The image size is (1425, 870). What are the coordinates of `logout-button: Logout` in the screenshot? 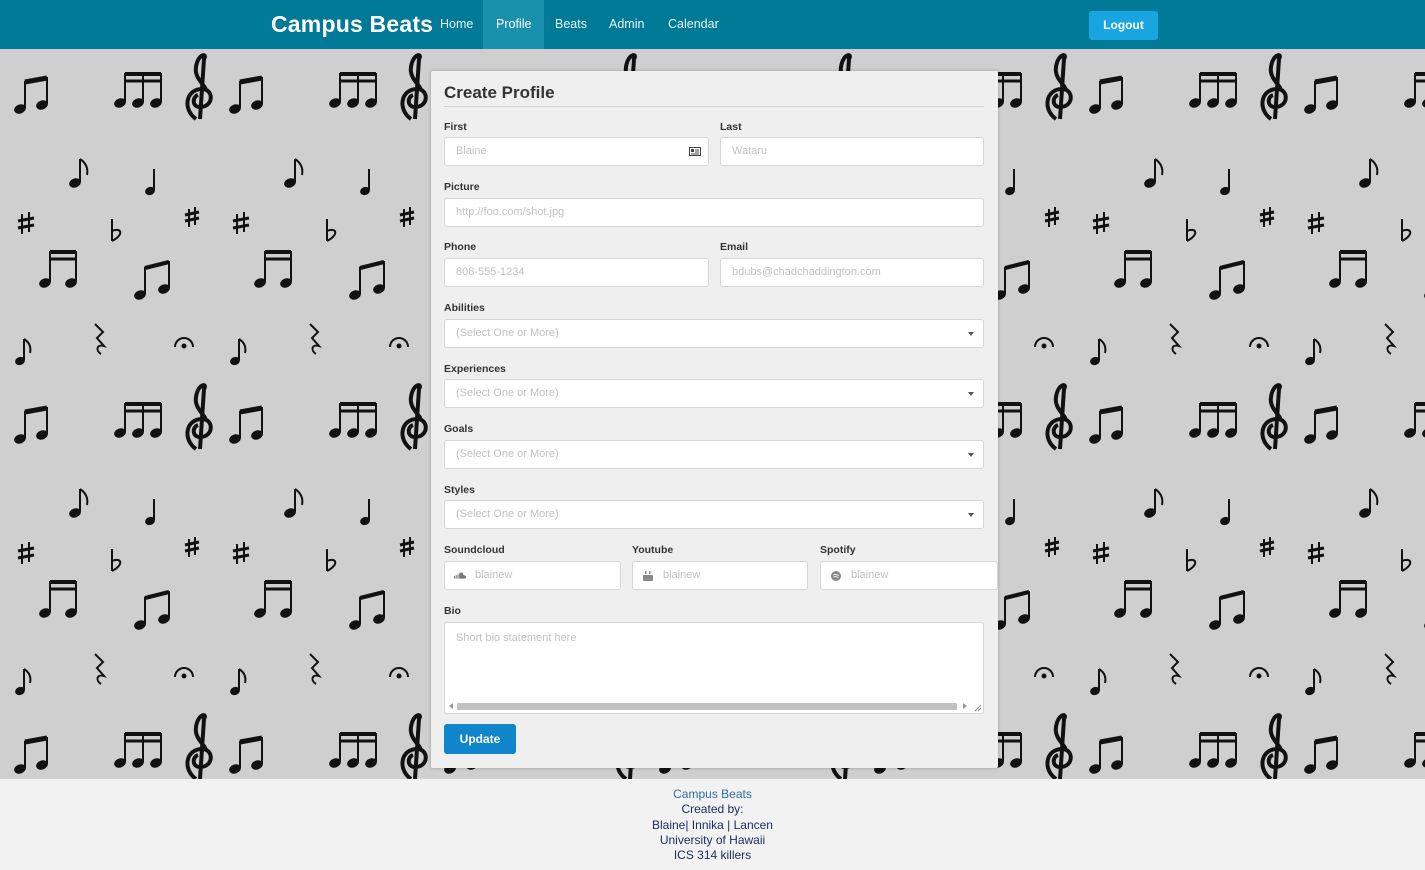 It's located at (1123, 25).